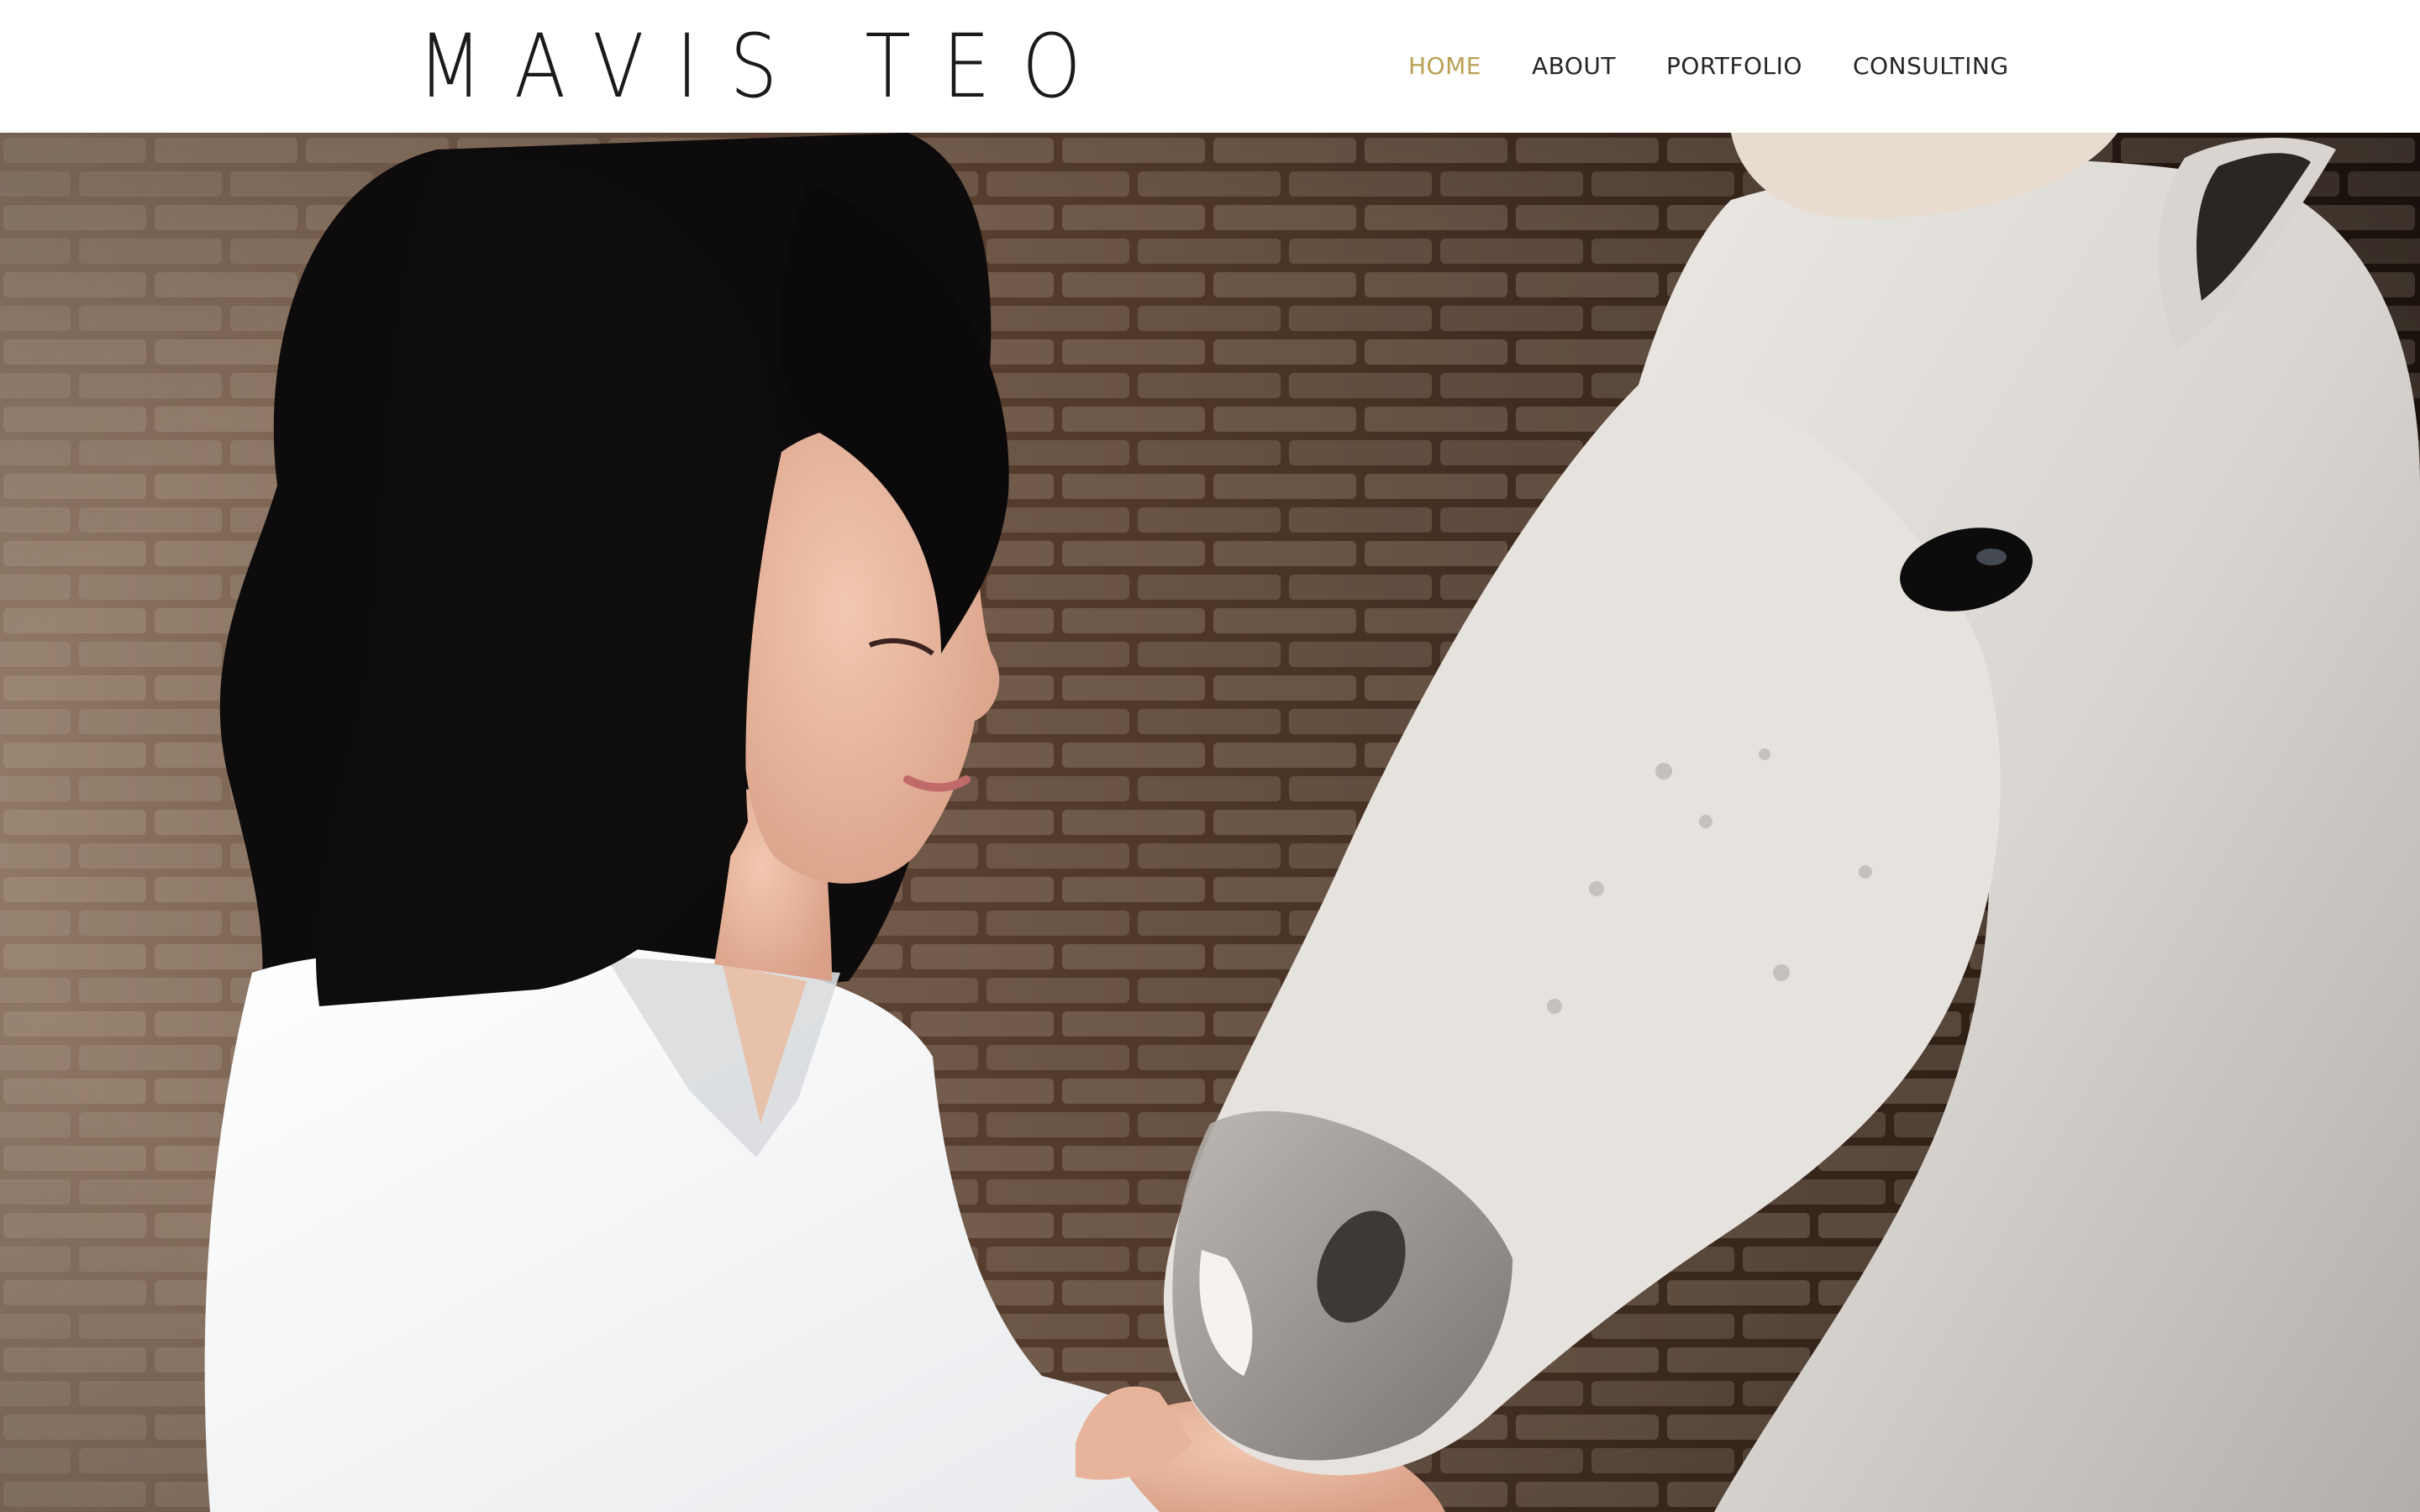 This screenshot has width=2420, height=1512. I want to click on nav-item-consulting: CONSULTING, so click(1931, 66).